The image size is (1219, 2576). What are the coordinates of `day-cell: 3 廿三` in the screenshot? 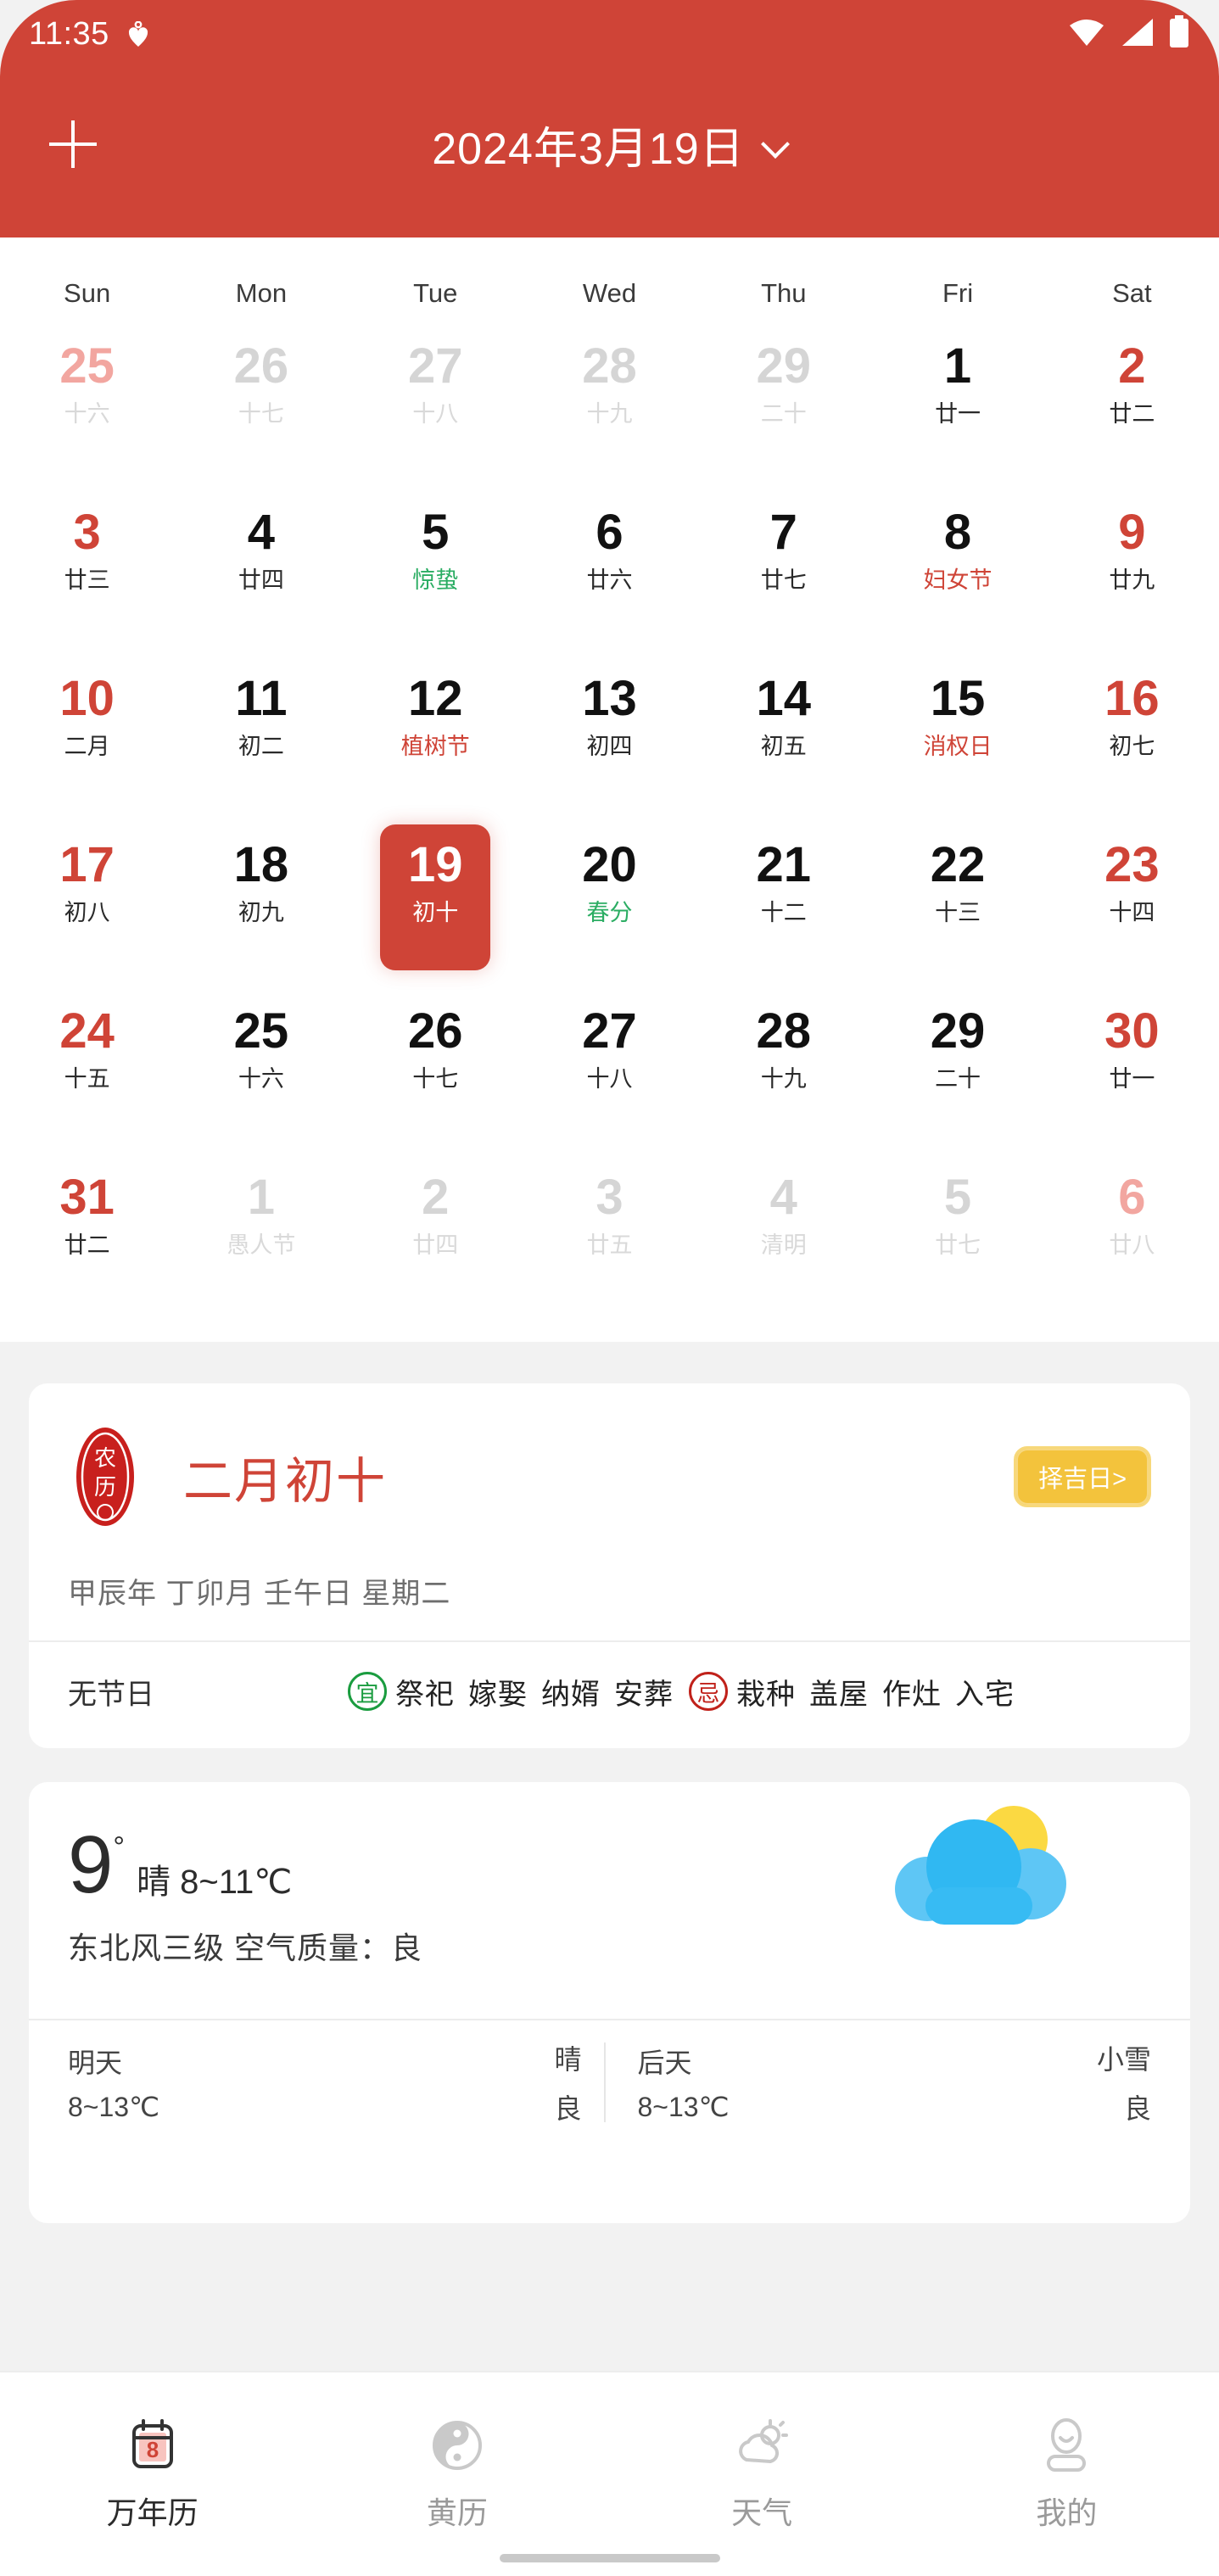 It's located at (87, 572).